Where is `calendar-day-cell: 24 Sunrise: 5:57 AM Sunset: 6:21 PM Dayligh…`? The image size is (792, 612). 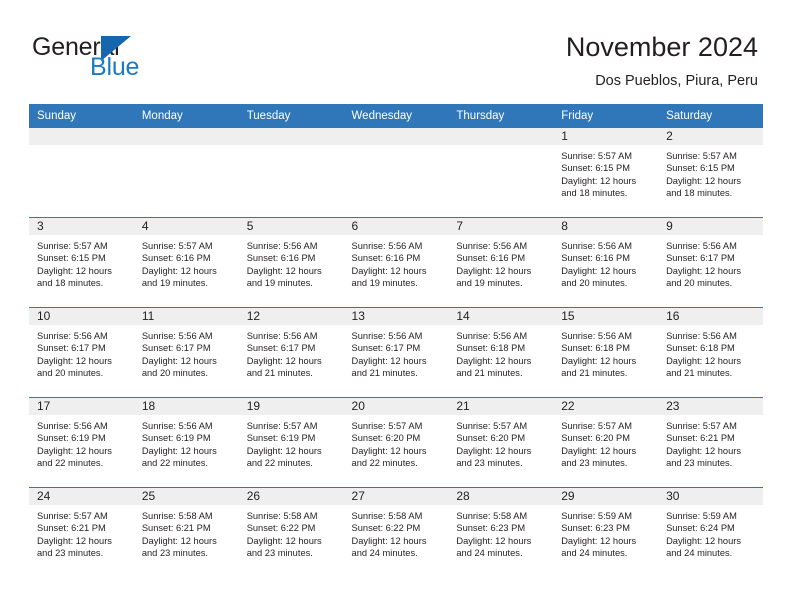 calendar-day-cell: 24 Sunrise: 5:57 AM Sunset: 6:21 PM Dayligh… is located at coordinates (81, 532).